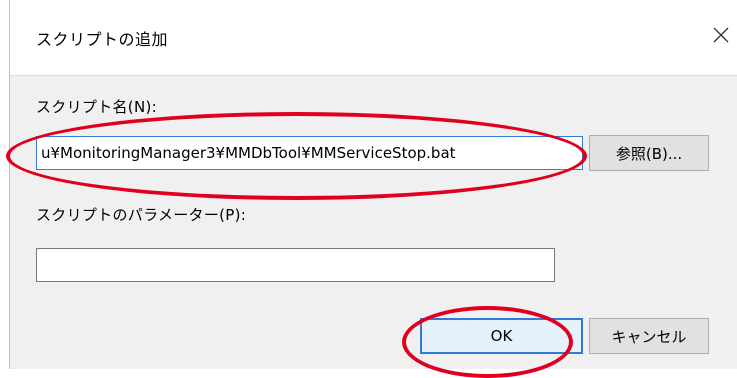 The width and height of the screenshot is (737, 378). What do you see at coordinates (649, 336) in the screenshot?
I see `cancel-button: キャンセル` at bounding box center [649, 336].